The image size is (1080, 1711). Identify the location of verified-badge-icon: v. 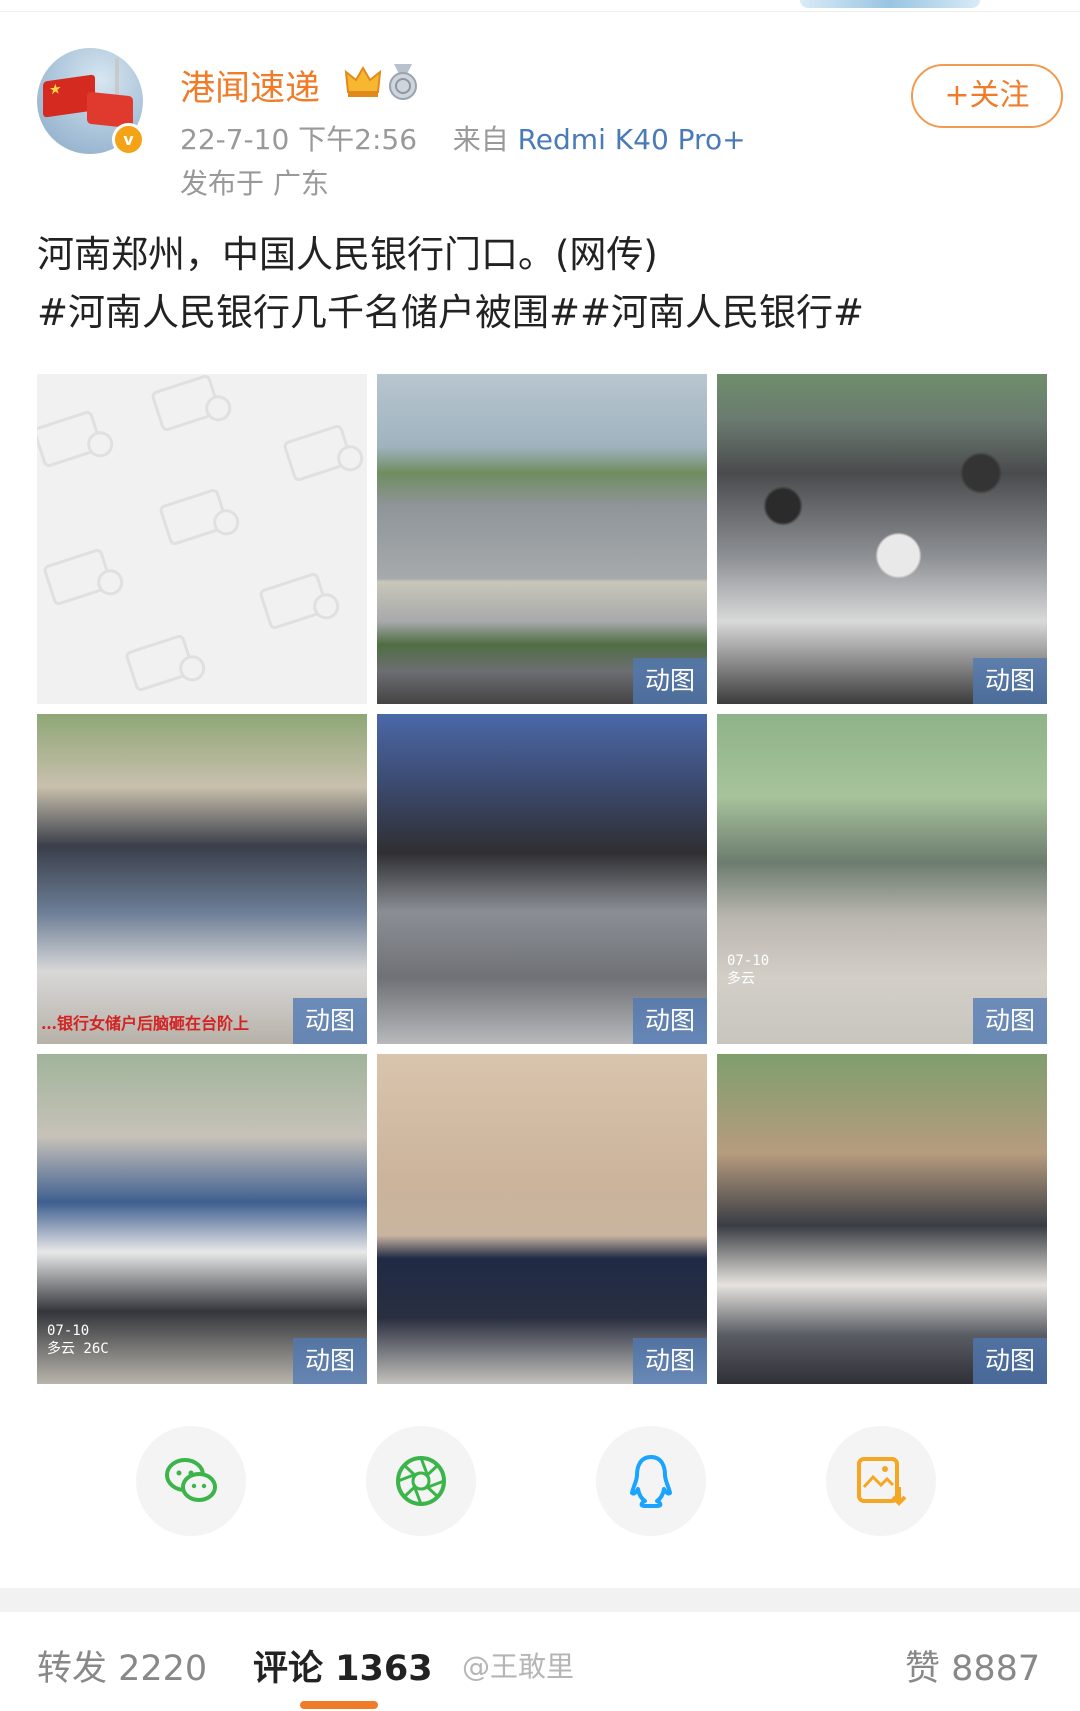
(128, 139).